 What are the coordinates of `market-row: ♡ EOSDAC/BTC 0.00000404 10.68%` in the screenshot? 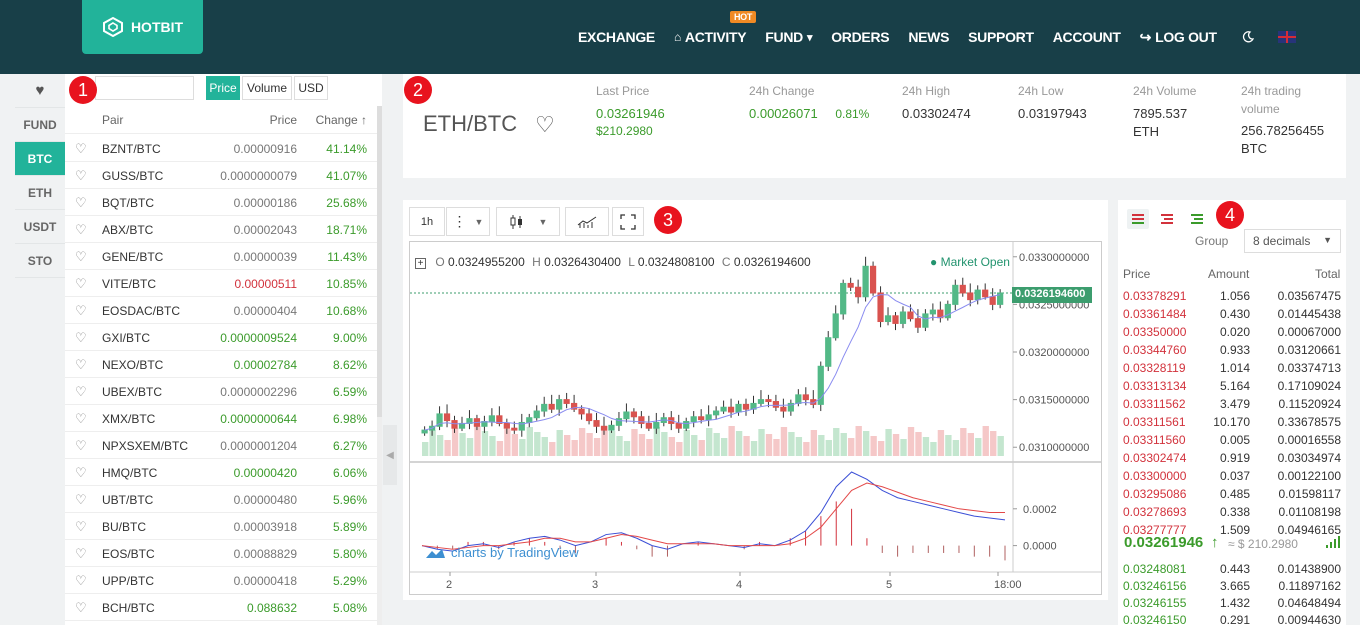 It's located at (221, 310).